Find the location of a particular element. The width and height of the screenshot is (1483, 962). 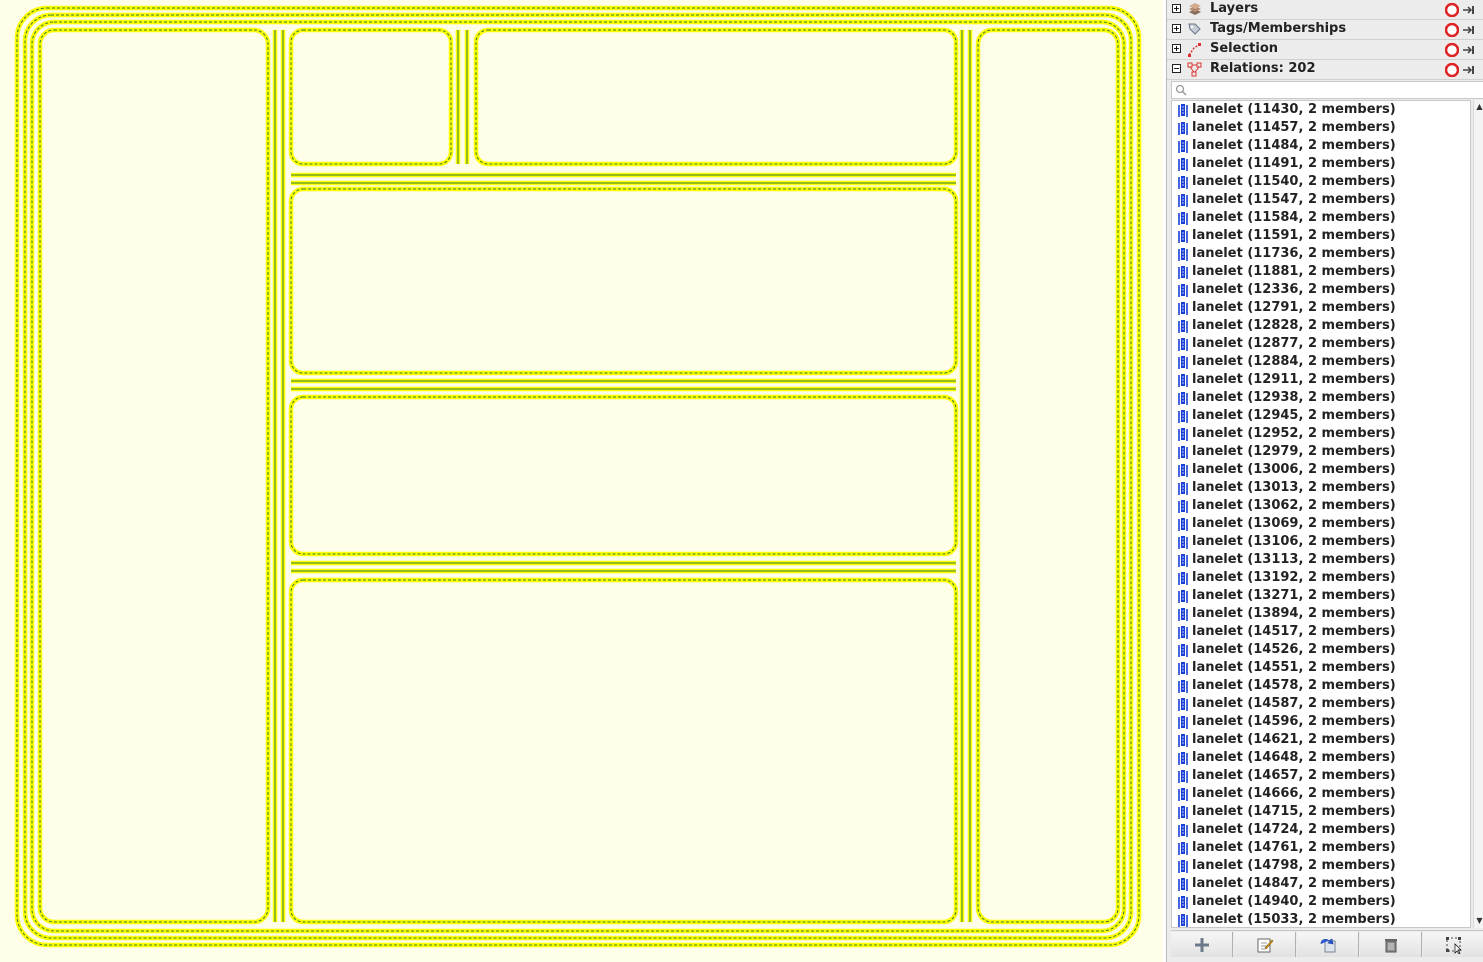

relation-label: lanelet (12945, 2 members) is located at coordinates (1294, 415).